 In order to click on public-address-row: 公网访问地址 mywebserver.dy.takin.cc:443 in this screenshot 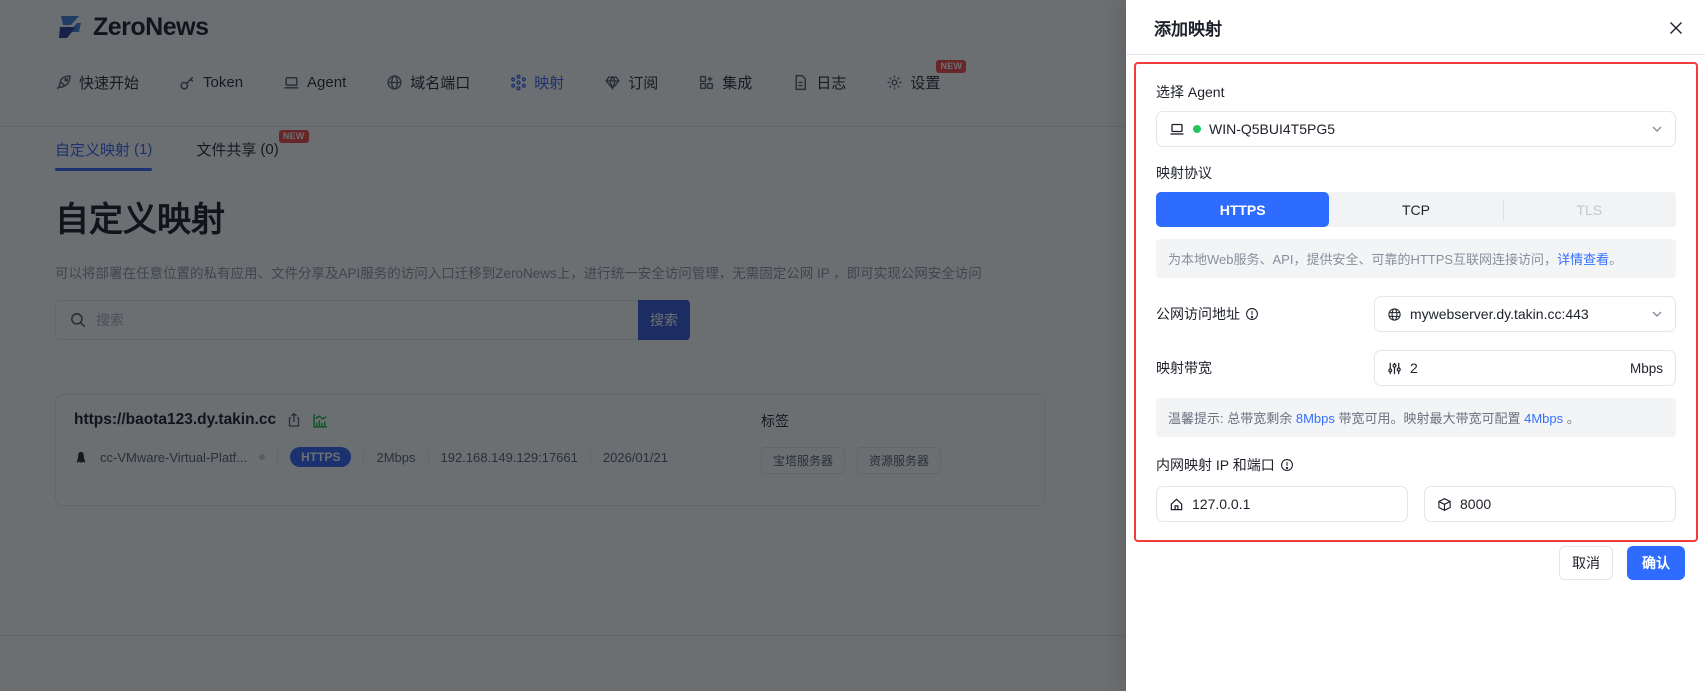, I will do `click(1416, 314)`.